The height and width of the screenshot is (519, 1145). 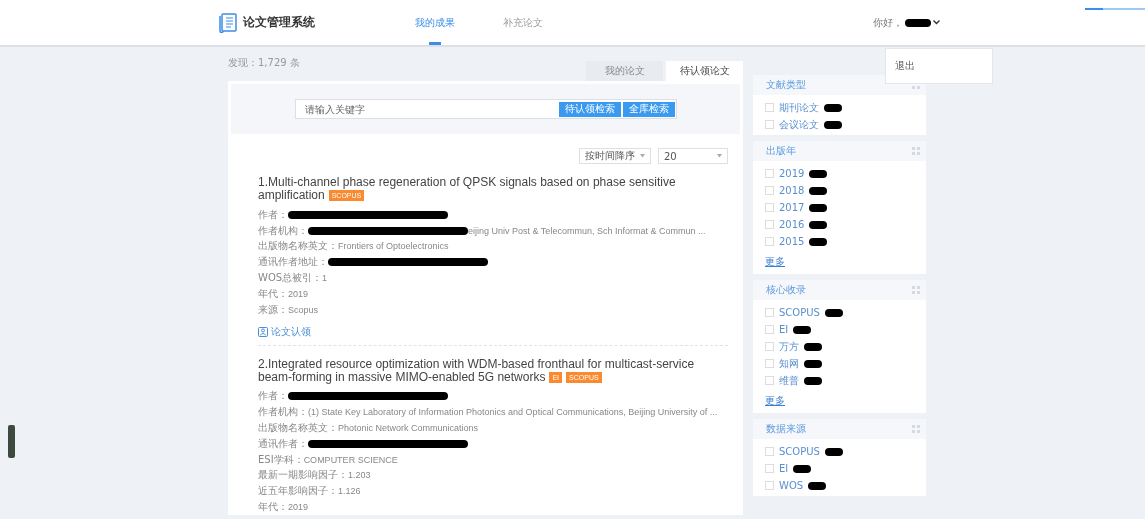 What do you see at coordinates (791, 485) in the screenshot?
I see `filter-option: WOS` at bounding box center [791, 485].